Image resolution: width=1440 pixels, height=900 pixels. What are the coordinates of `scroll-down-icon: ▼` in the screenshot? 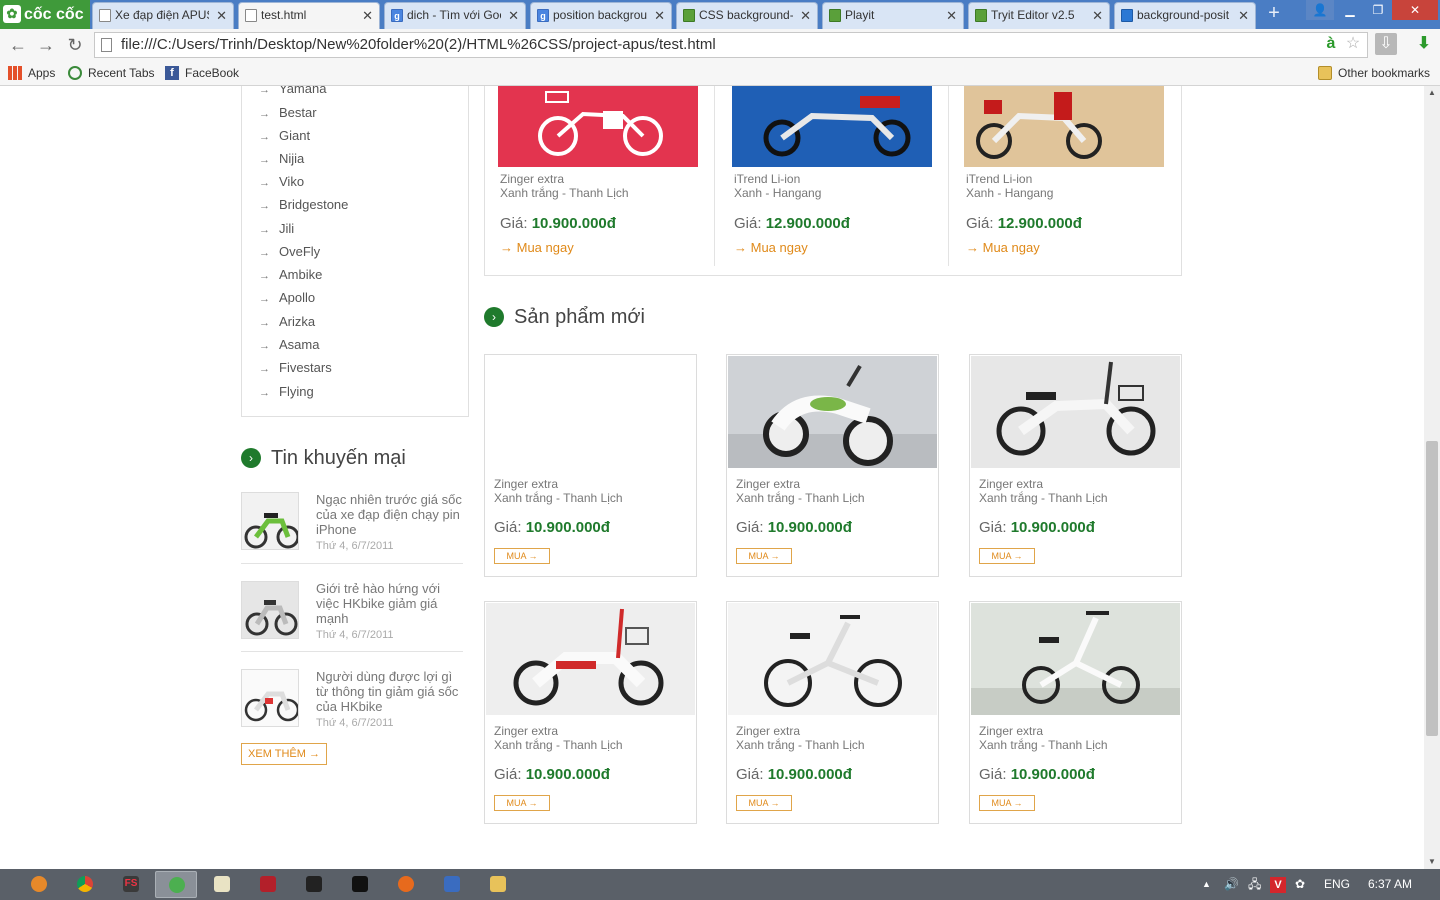 It's located at (1432, 862).